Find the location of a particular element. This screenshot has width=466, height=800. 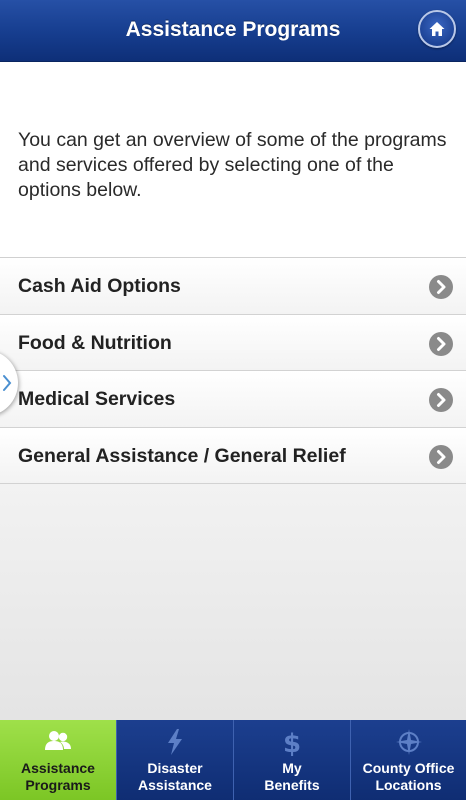

compass-icon is located at coordinates (408, 742).